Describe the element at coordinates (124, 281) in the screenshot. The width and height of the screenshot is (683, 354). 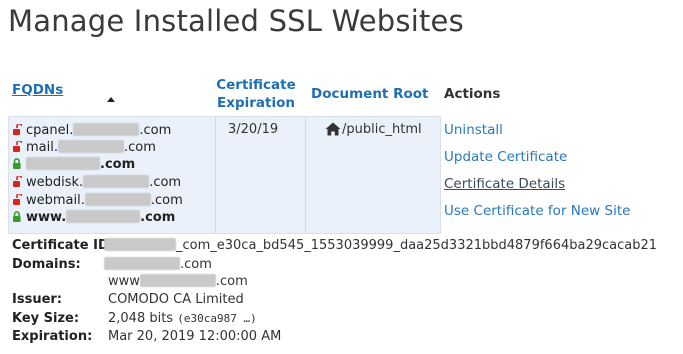
I see `domain-prefix: www` at that location.